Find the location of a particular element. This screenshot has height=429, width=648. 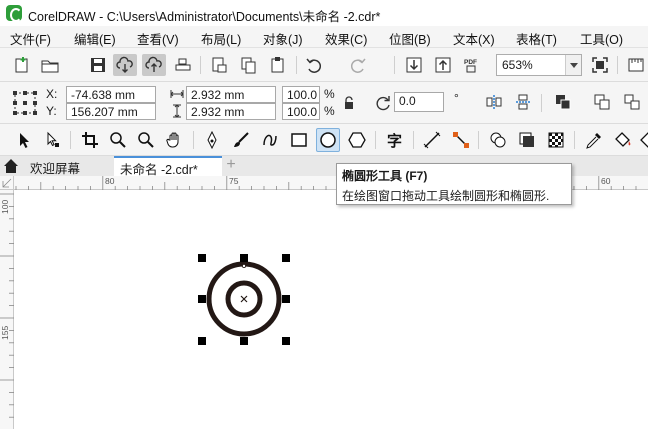

rectangle-tool-icon is located at coordinates (299, 140).